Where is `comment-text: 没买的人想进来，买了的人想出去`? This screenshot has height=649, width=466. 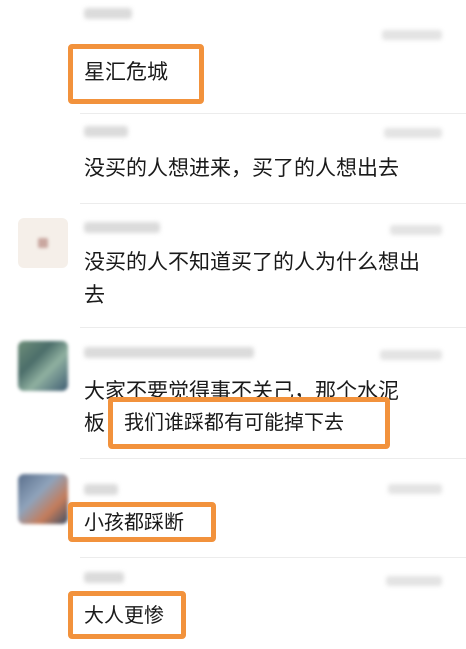 comment-text: 没买的人想进来，买了的人想出去 is located at coordinates (241, 168).